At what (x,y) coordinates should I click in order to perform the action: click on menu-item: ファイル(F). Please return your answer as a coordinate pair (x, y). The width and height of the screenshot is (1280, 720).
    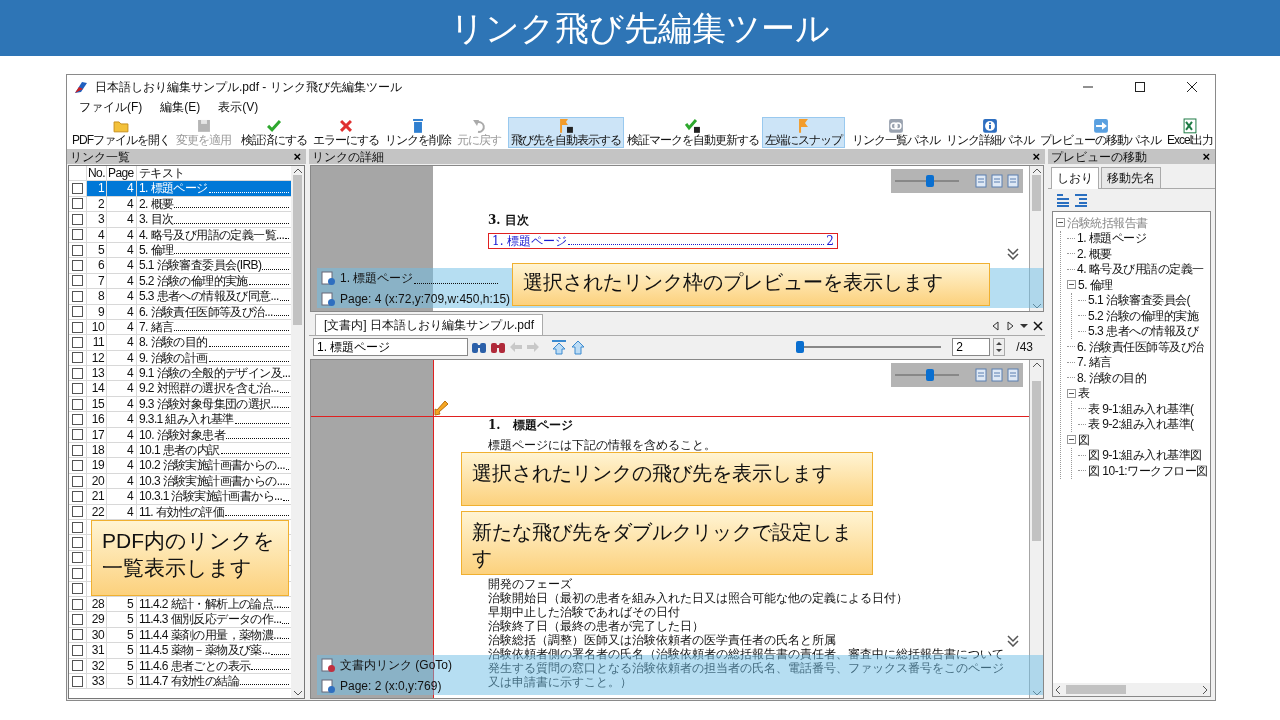
    Looking at the image, I should click on (111, 107).